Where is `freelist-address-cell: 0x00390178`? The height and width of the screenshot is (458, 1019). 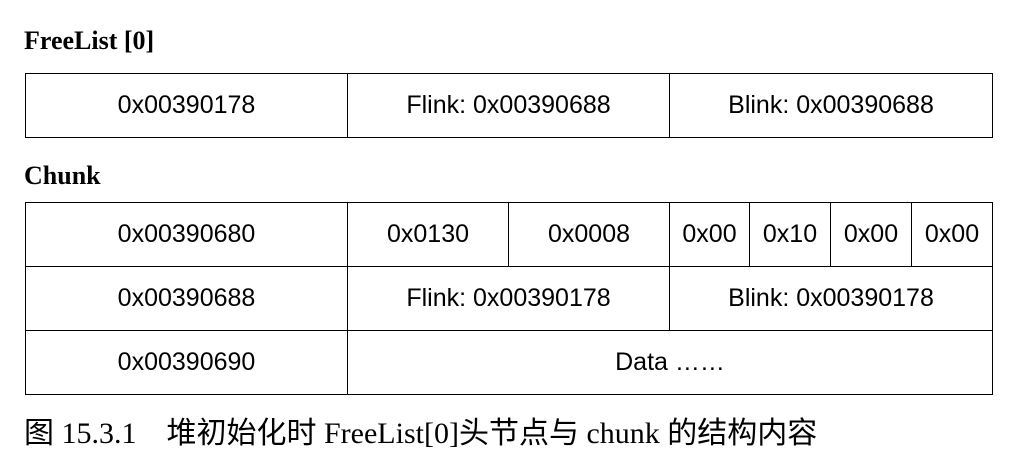 freelist-address-cell: 0x00390178 is located at coordinates (186, 105).